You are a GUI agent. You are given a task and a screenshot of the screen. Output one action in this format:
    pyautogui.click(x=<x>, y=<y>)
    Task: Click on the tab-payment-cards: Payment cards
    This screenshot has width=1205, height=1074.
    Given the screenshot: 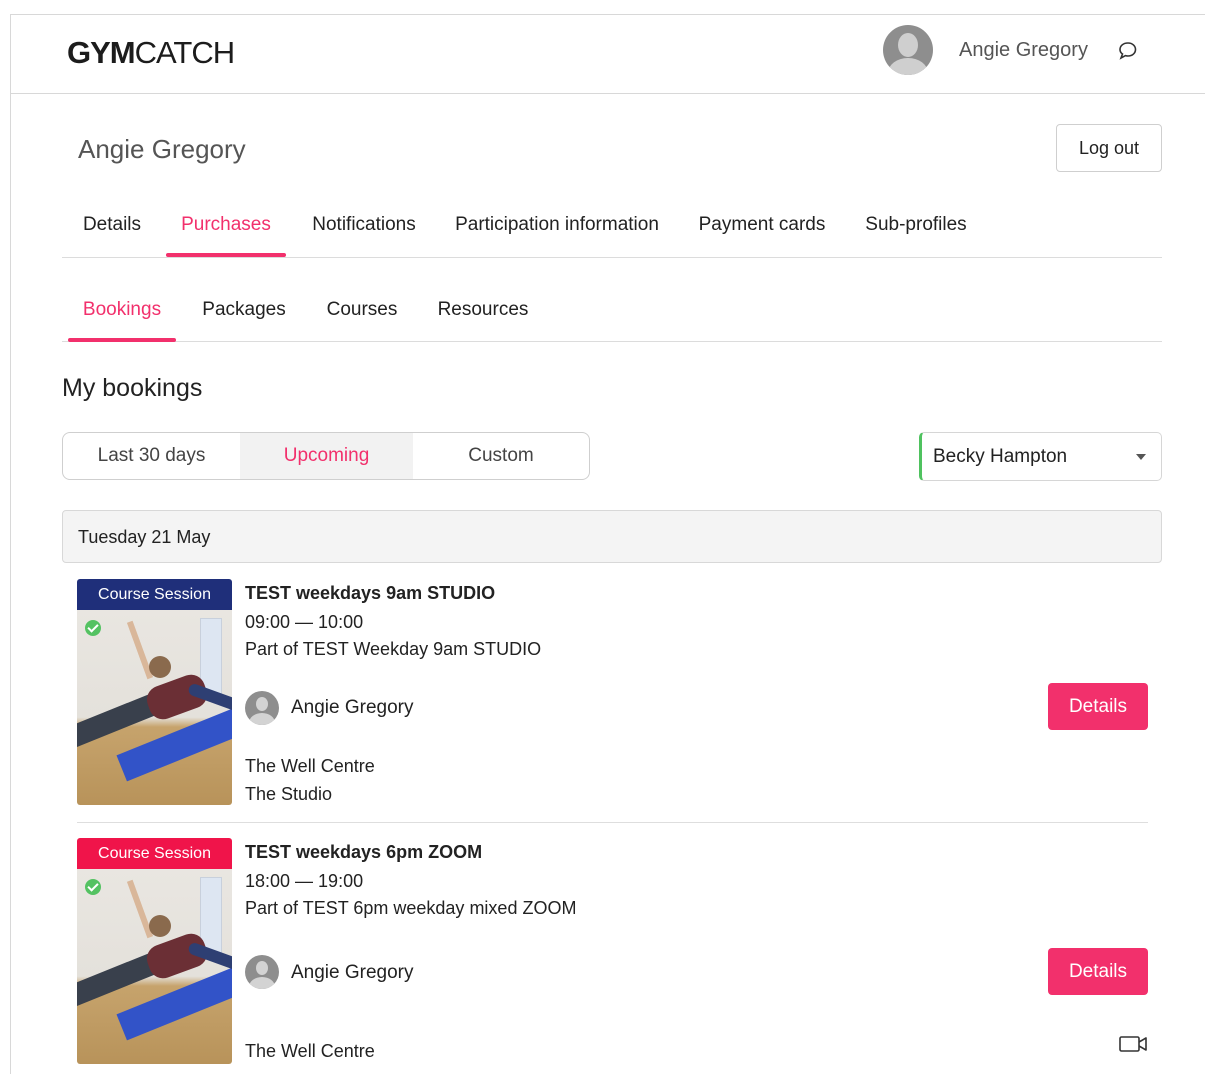 What is the action you would take?
    pyautogui.click(x=762, y=228)
    